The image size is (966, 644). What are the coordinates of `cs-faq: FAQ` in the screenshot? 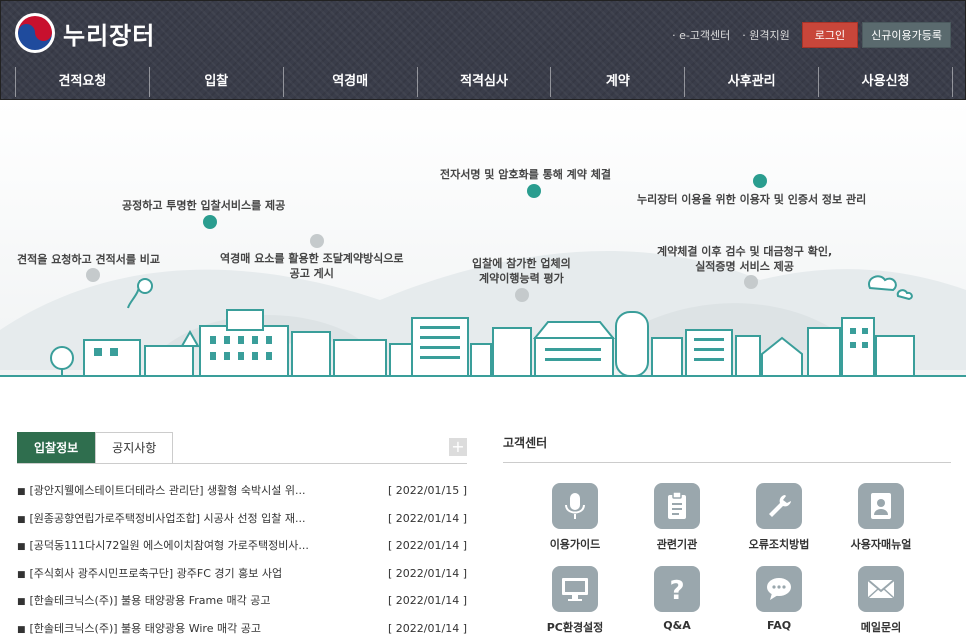 It's located at (779, 599).